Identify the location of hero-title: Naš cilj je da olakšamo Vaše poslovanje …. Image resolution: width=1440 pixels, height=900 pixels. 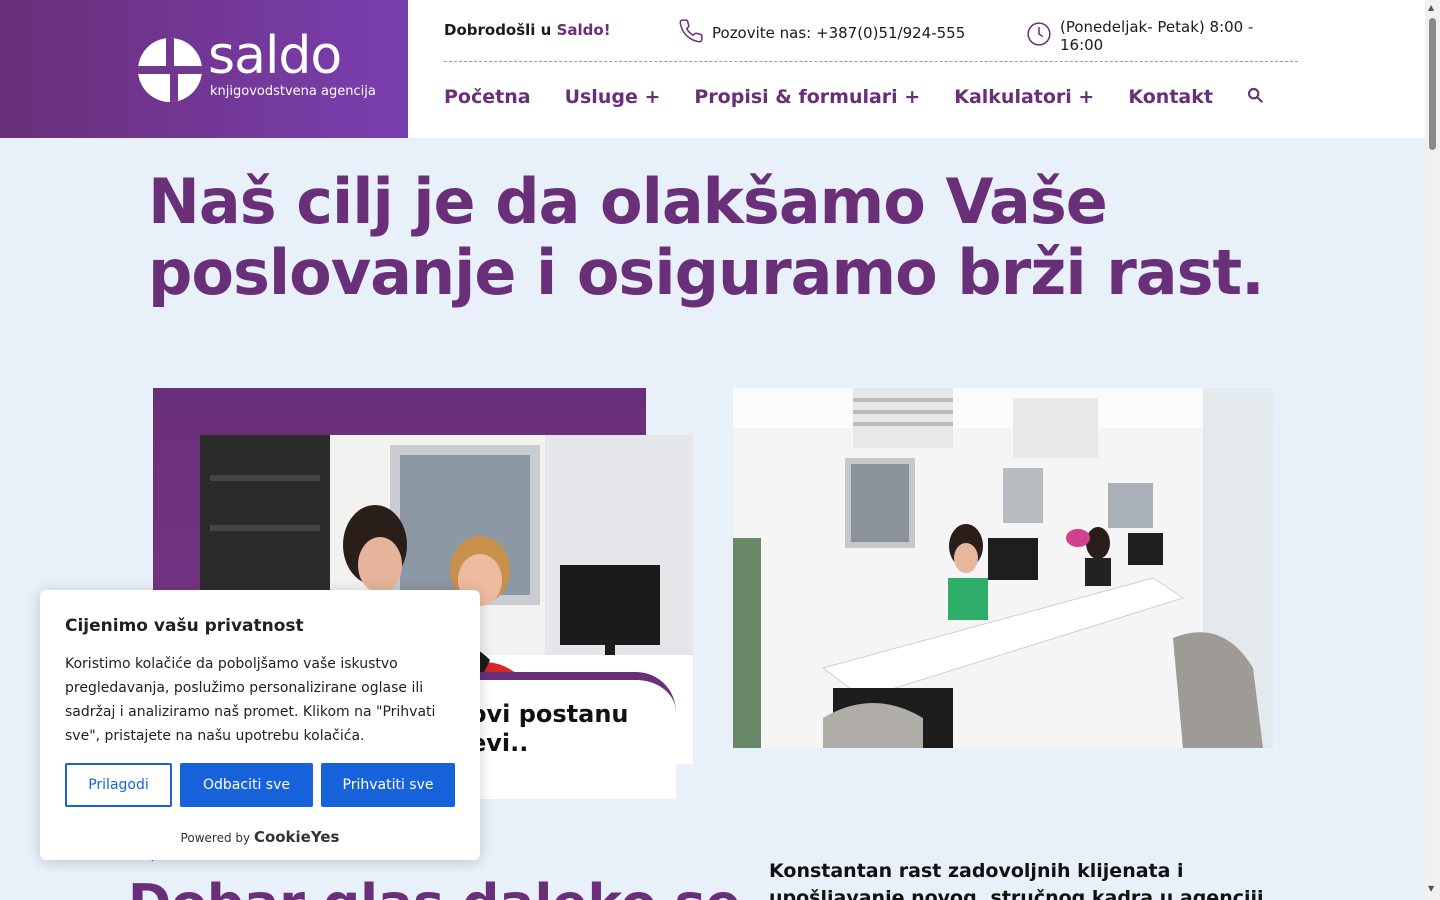
(706, 237).